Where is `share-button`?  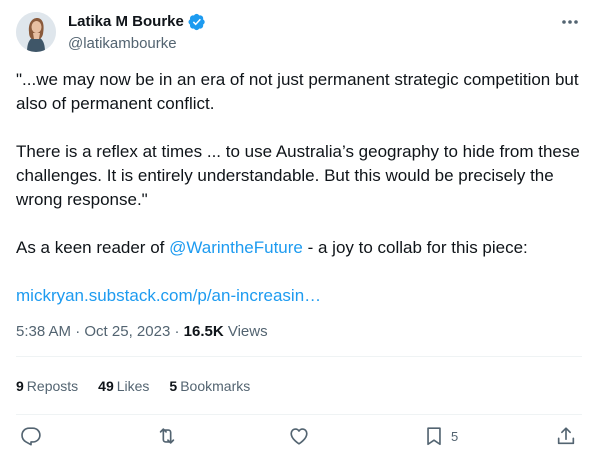
share-button is located at coordinates (566, 436).